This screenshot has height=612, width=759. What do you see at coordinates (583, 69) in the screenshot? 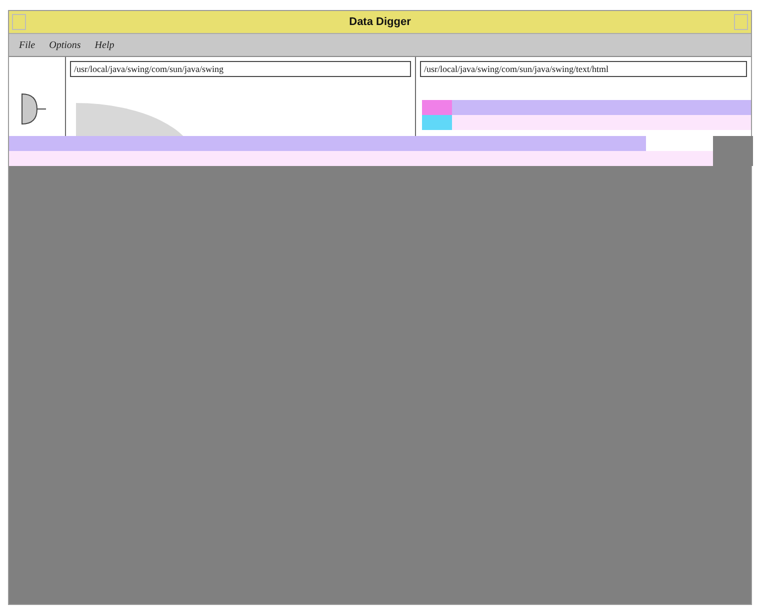
I see `path-field: /usr/local/java/swing/com/sun/java/swing/text/html` at bounding box center [583, 69].